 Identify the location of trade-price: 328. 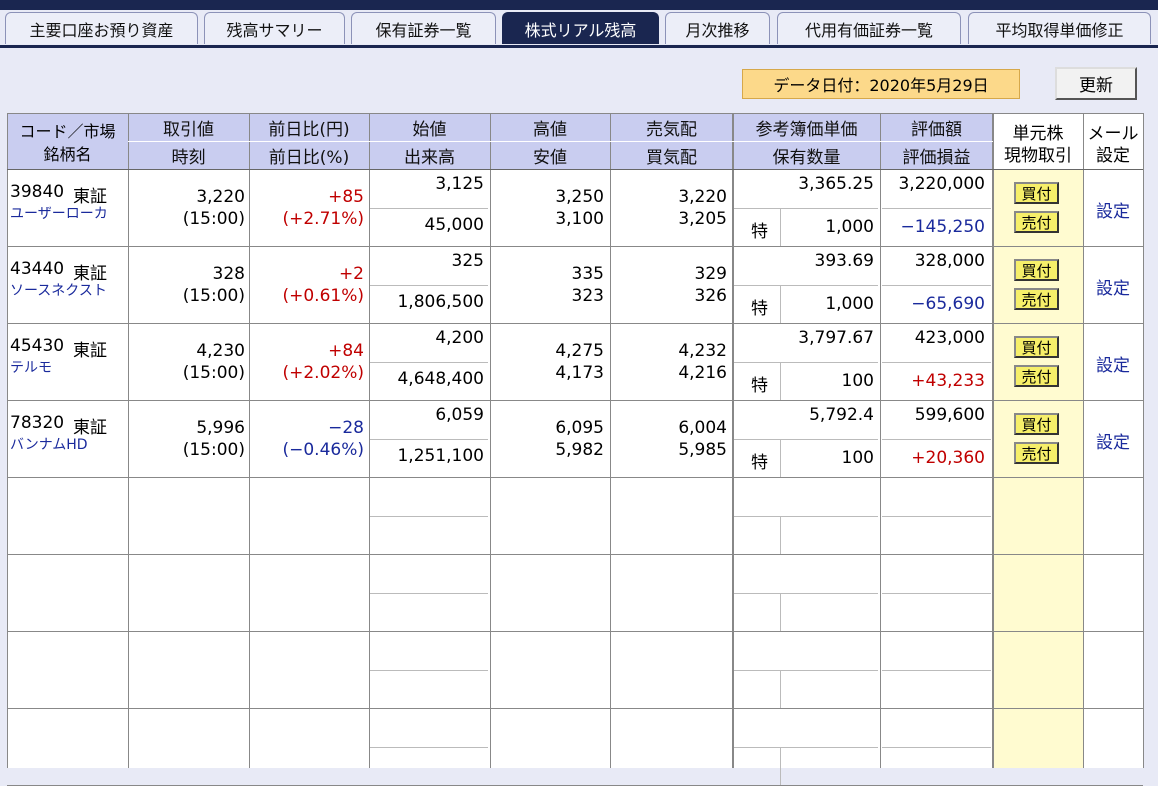
(228, 274).